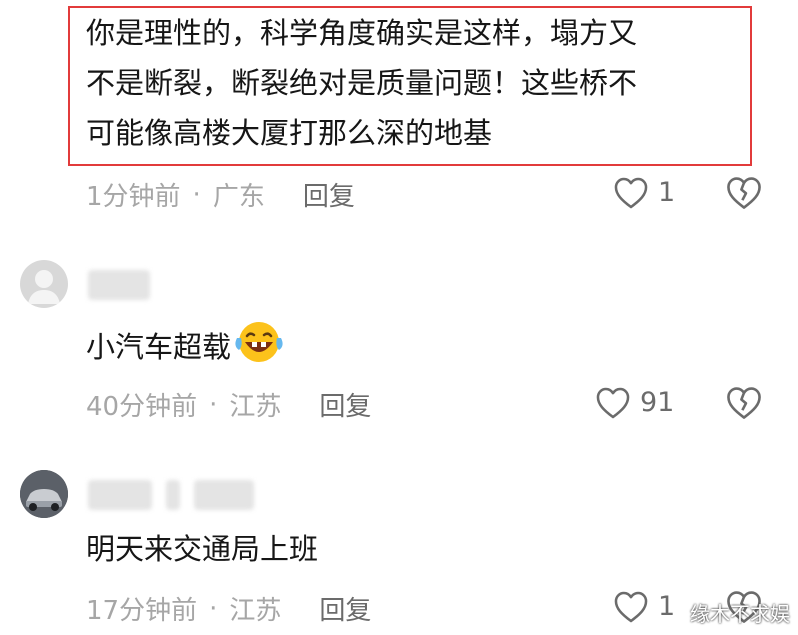  I want to click on car-avatar-icon, so click(44, 494).